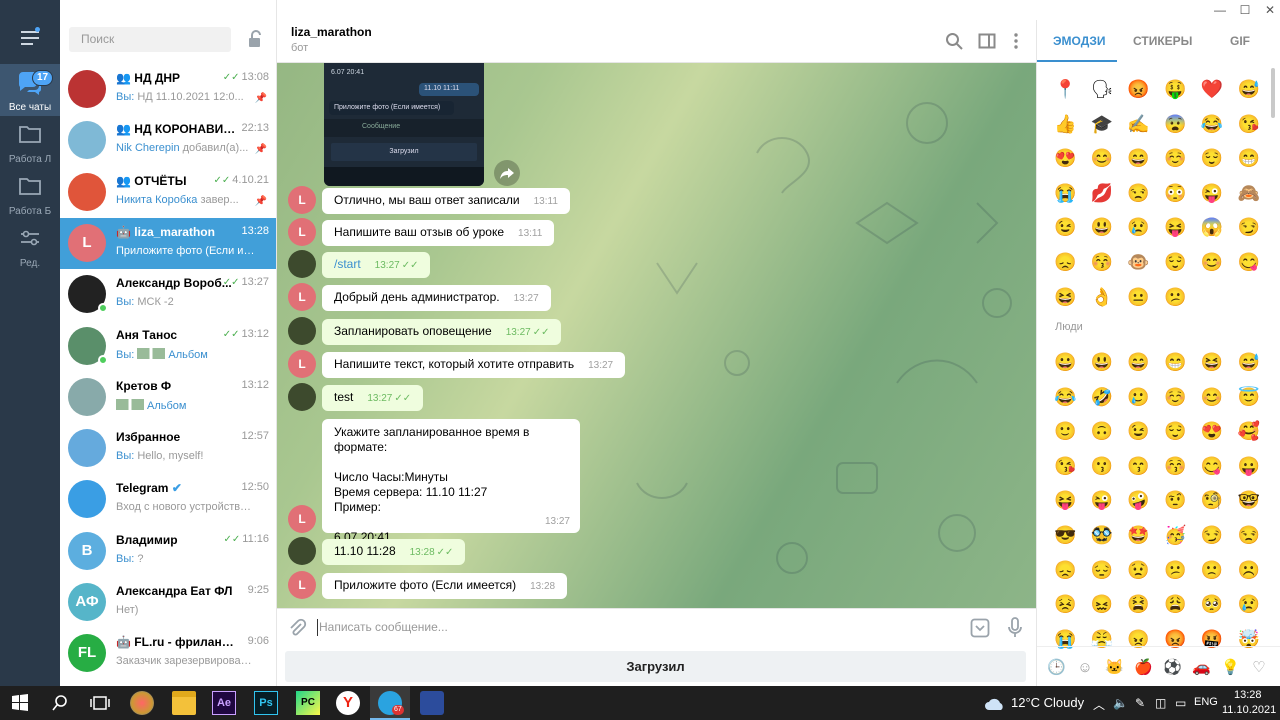  I want to click on emoji-item: ☺️, so click(1175, 397).